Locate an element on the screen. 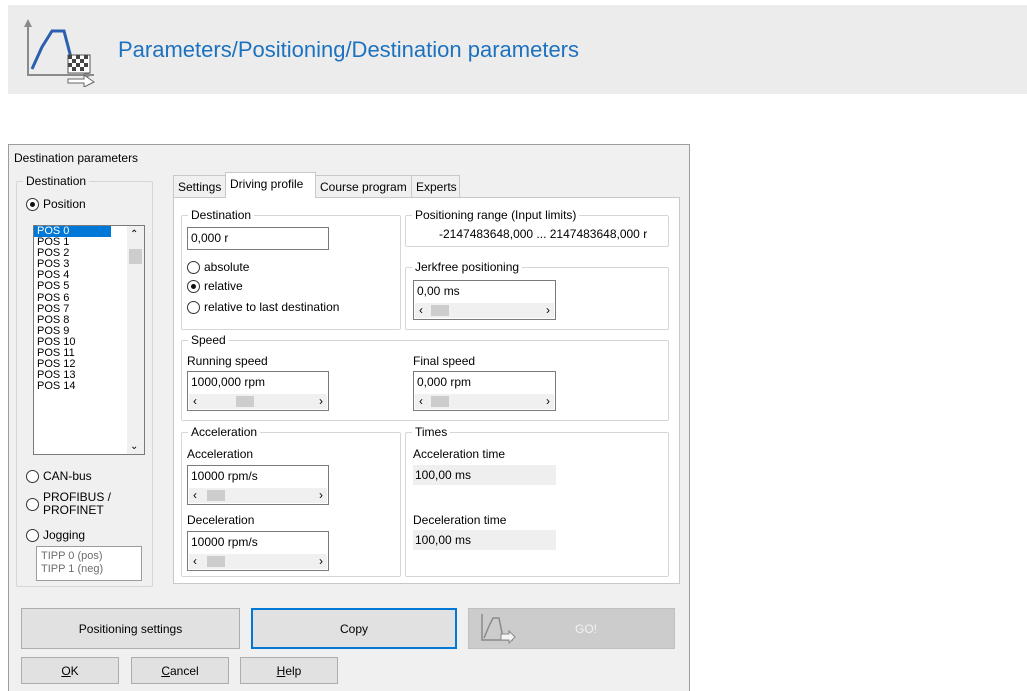 The image size is (1027, 691). acceleration-time-label: Acceleration time is located at coordinates (459, 454).